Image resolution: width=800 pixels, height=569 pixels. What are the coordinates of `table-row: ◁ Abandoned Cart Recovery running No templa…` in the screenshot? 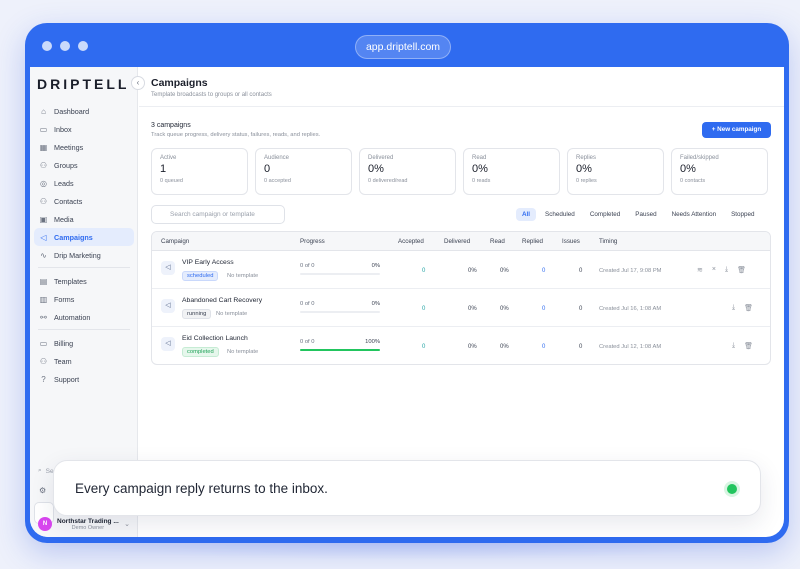 It's located at (461, 308).